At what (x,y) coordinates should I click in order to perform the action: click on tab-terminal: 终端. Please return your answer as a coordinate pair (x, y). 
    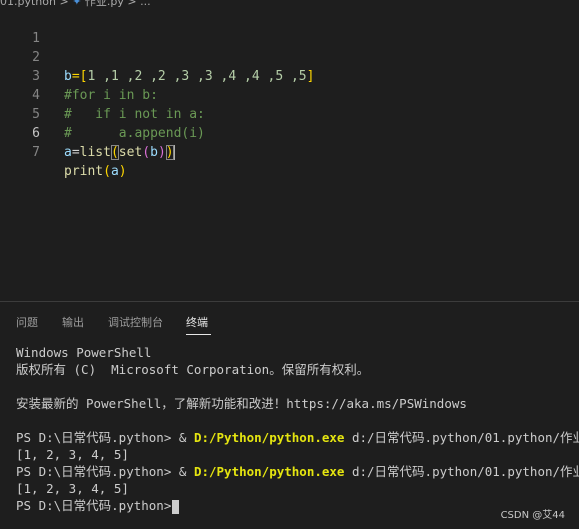
    Looking at the image, I should click on (197, 322).